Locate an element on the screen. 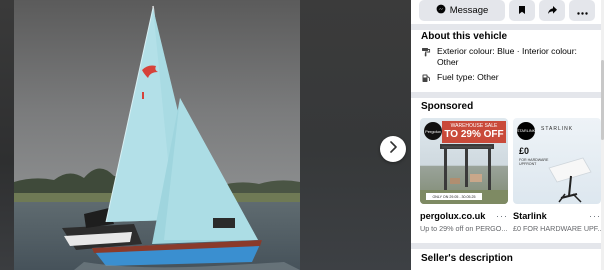 The width and height of the screenshot is (604, 270). ad-name-row: pergolux.co.uk ··· is located at coordinates (464, 216).